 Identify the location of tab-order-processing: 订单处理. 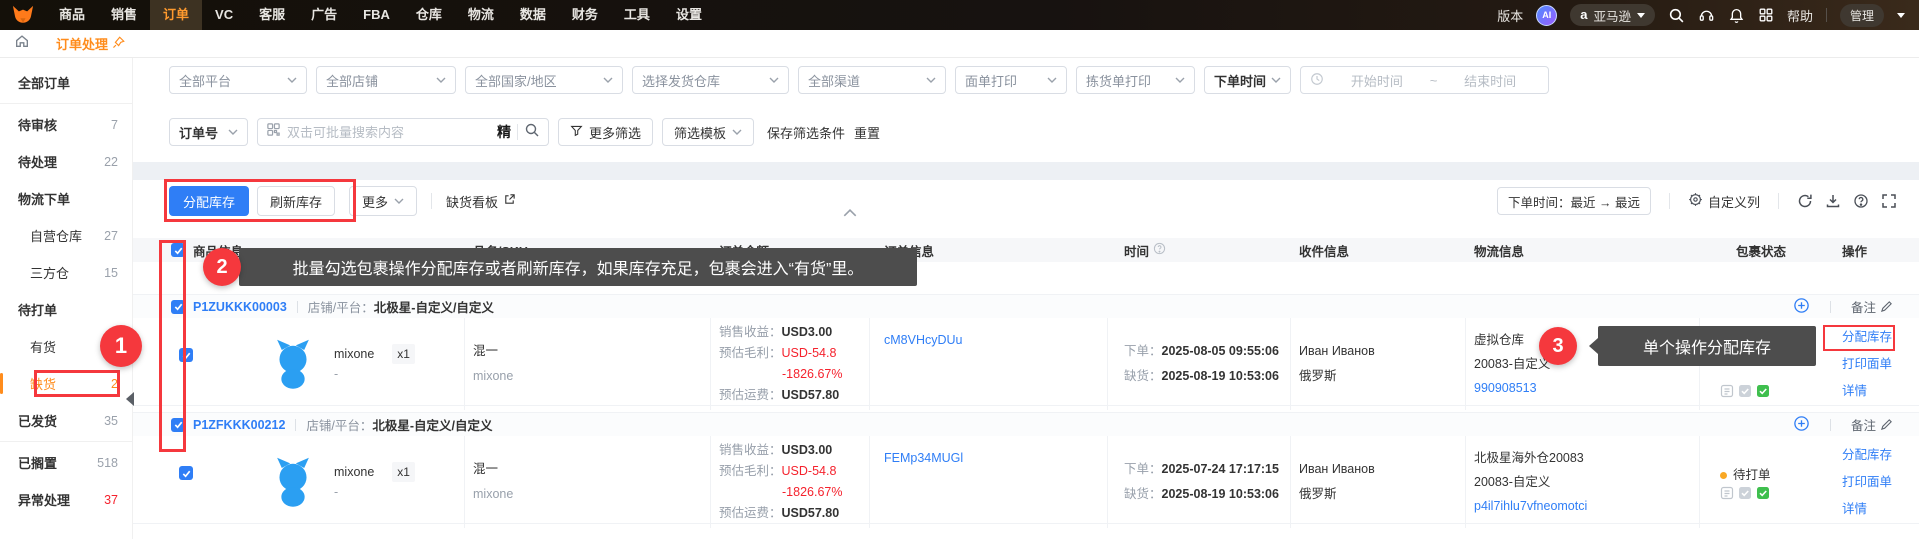
(90, 43).